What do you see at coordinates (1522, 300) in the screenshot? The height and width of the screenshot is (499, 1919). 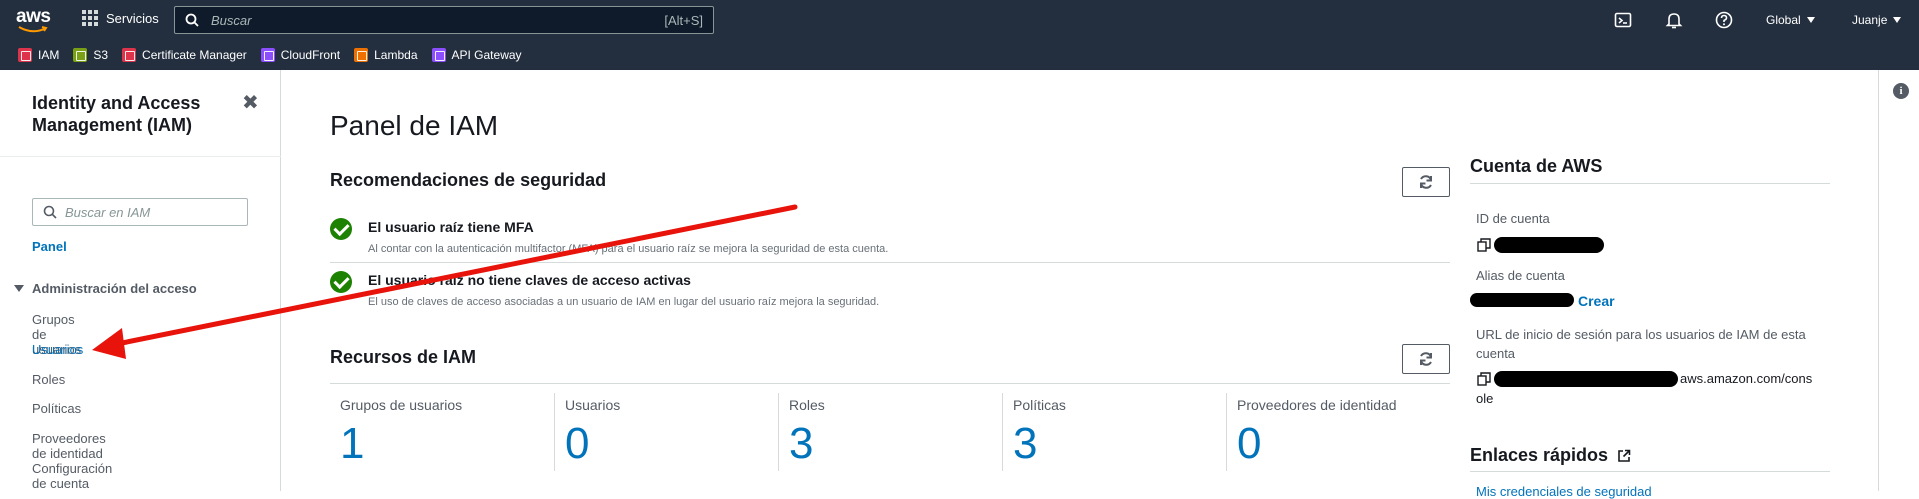 I see `redacted-account-alias` at bounding box center [1522, 300].